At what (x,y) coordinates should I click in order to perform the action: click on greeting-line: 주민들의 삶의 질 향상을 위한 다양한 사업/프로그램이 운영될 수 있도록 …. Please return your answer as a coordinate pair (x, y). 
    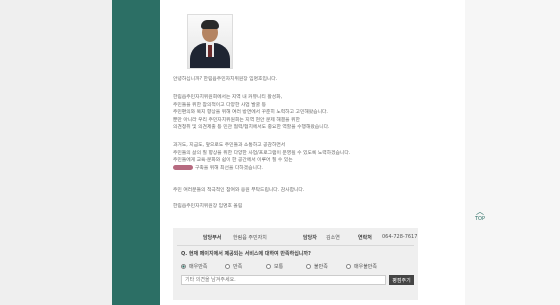
    Looking at the image, I should click on (262, 153).